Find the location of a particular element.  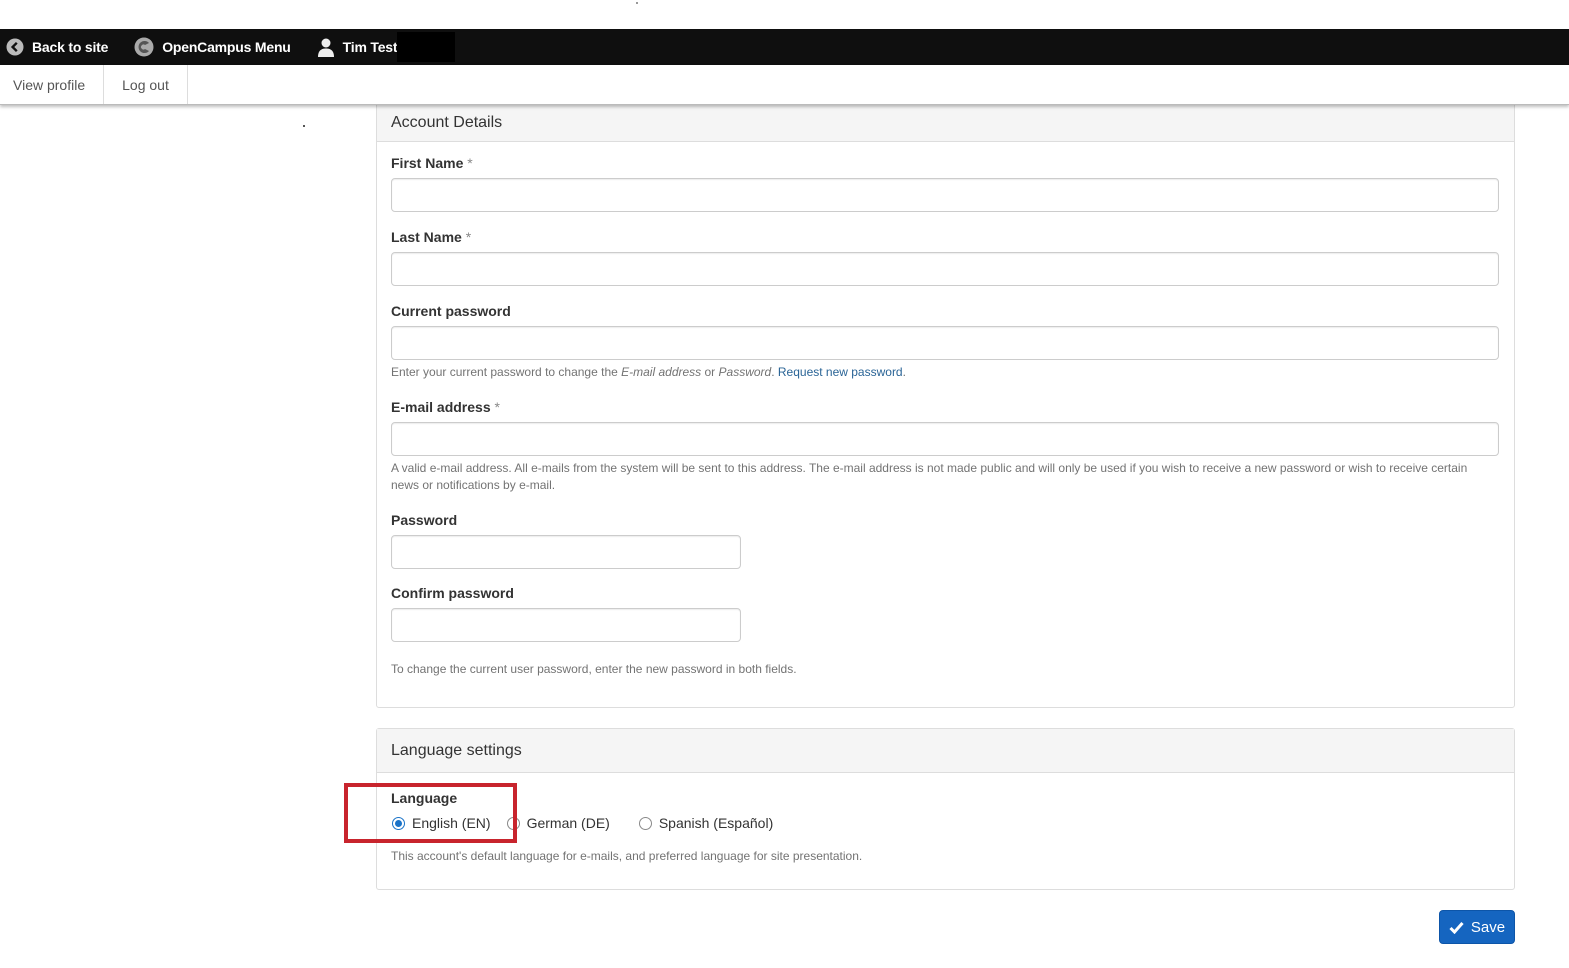

opencampus-logo-icon is located at coordinates (144, 47).